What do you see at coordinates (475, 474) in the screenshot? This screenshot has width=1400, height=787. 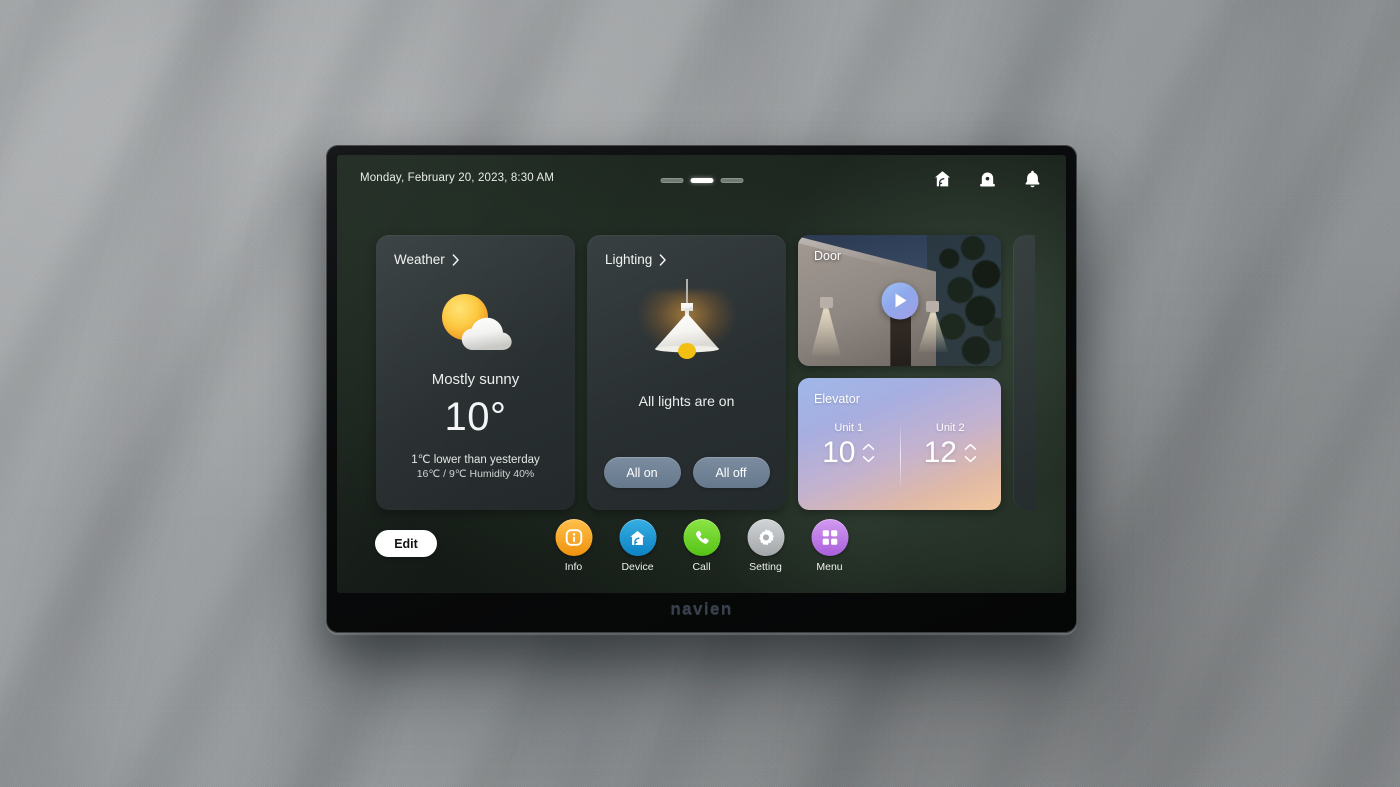 I see `weather-highlow-humidity: 16℃ / 9℃ Humidity 40%` at bounding box center [475, 474].